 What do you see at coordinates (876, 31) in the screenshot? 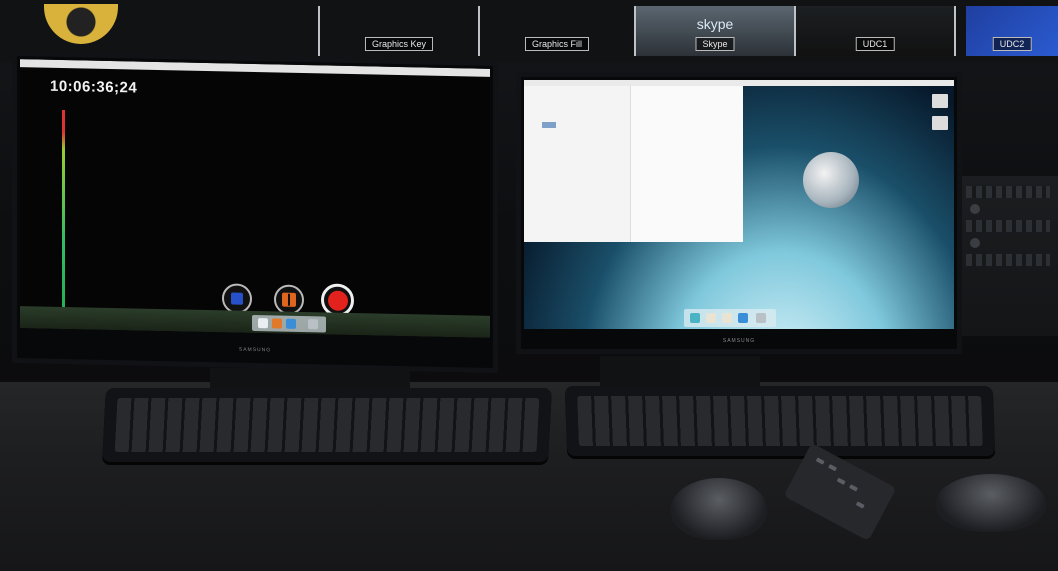
I see `mv-tile-udc1: UDC1` at bounding box center [876, 31].